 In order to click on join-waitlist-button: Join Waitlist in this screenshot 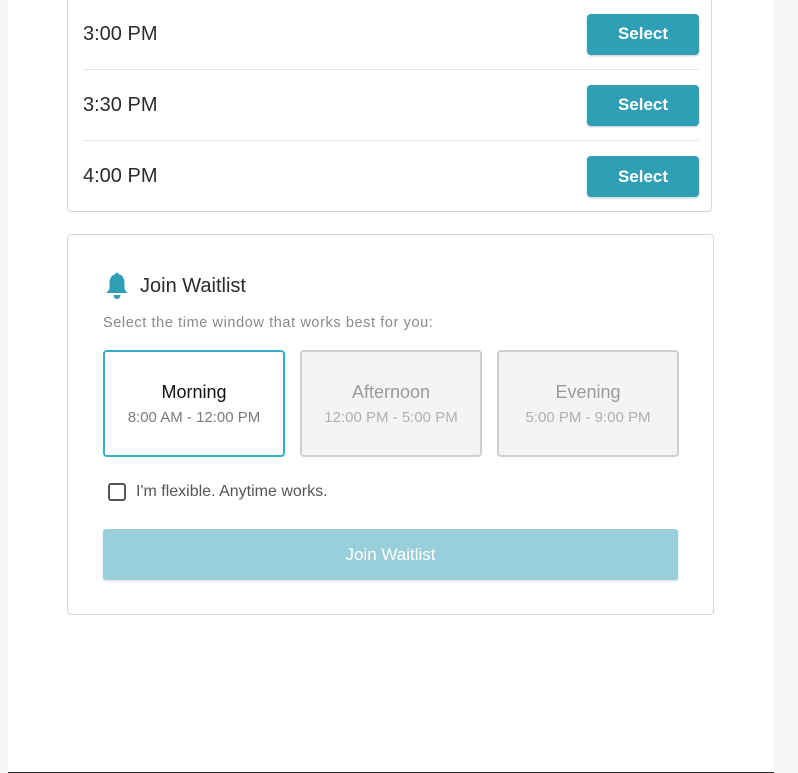, I will do `click(390, 554)`.